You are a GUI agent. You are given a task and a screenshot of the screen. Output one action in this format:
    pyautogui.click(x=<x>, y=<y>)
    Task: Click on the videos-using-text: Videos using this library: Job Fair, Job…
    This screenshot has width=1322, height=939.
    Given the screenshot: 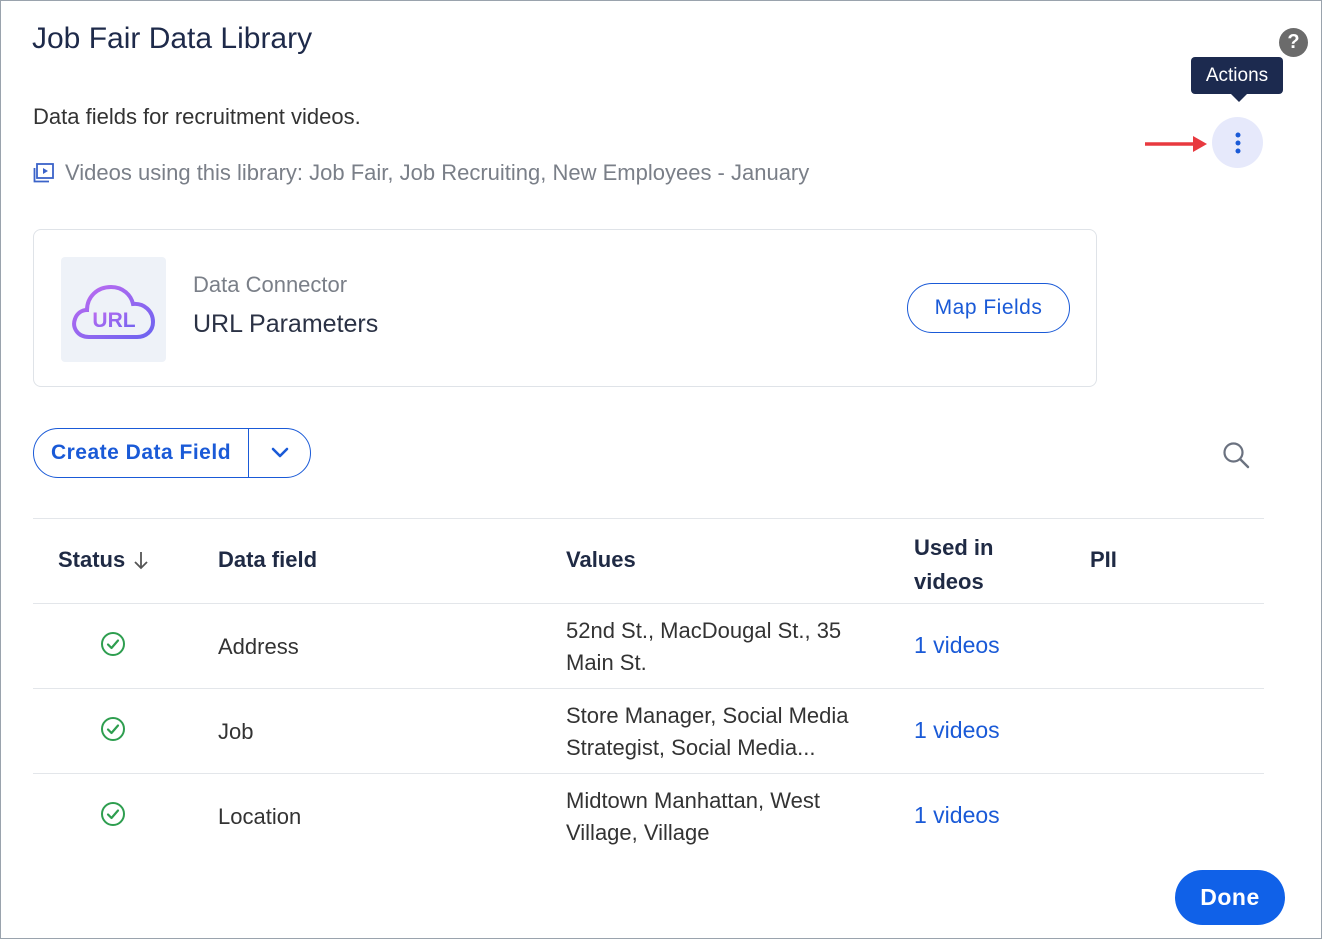 What is the action you would take?
    pyautogui.click(x=437, y=172)
    